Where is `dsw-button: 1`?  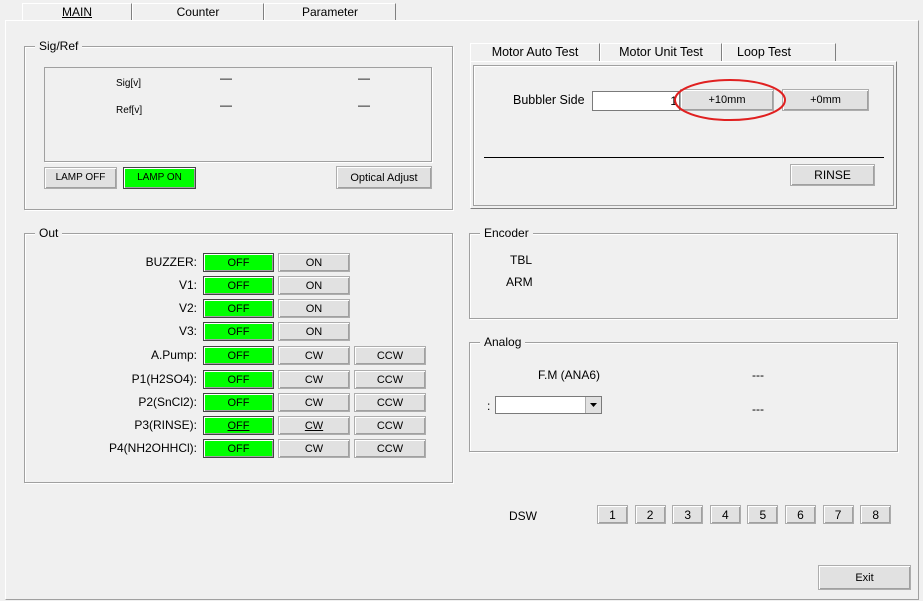 dsw-button: 1 is located at coordinates (612, 514).